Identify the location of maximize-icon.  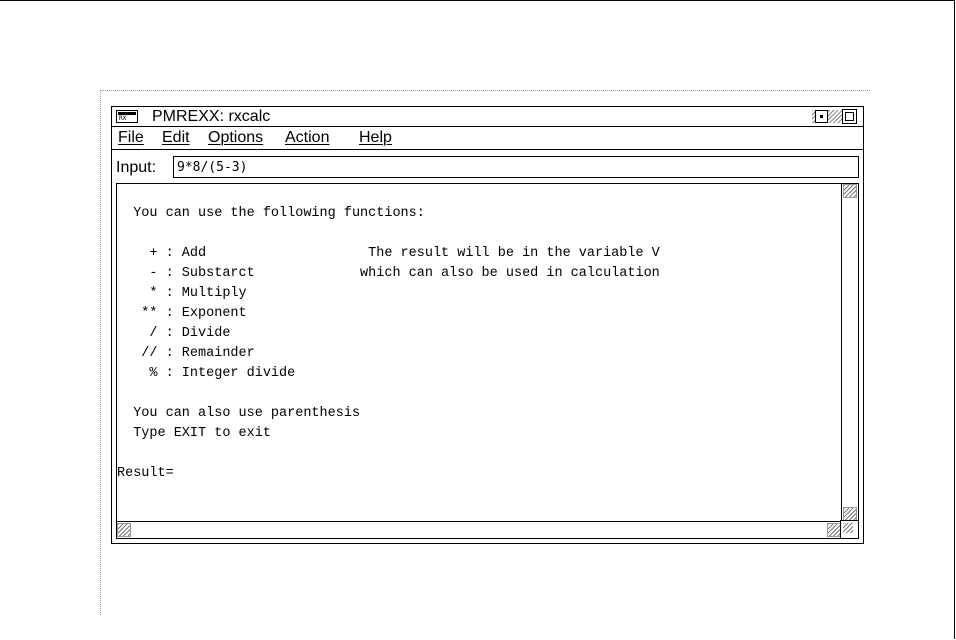
(849, 116).